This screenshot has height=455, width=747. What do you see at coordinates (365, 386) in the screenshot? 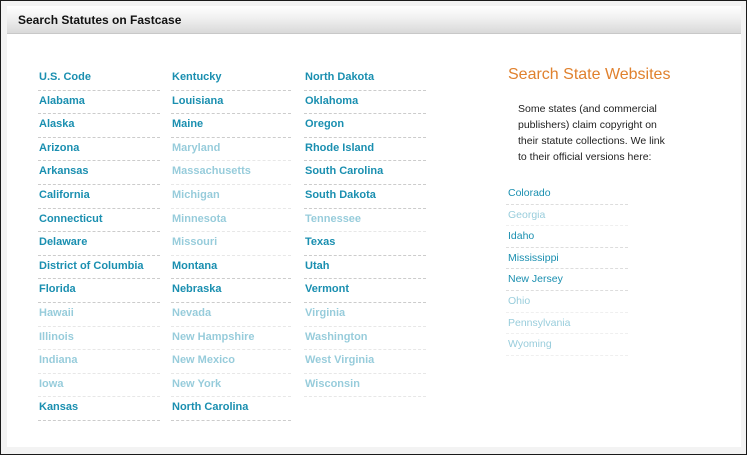
I see `statute-link-wisconsin: Wisconsin` at bounding box center [365, 386].